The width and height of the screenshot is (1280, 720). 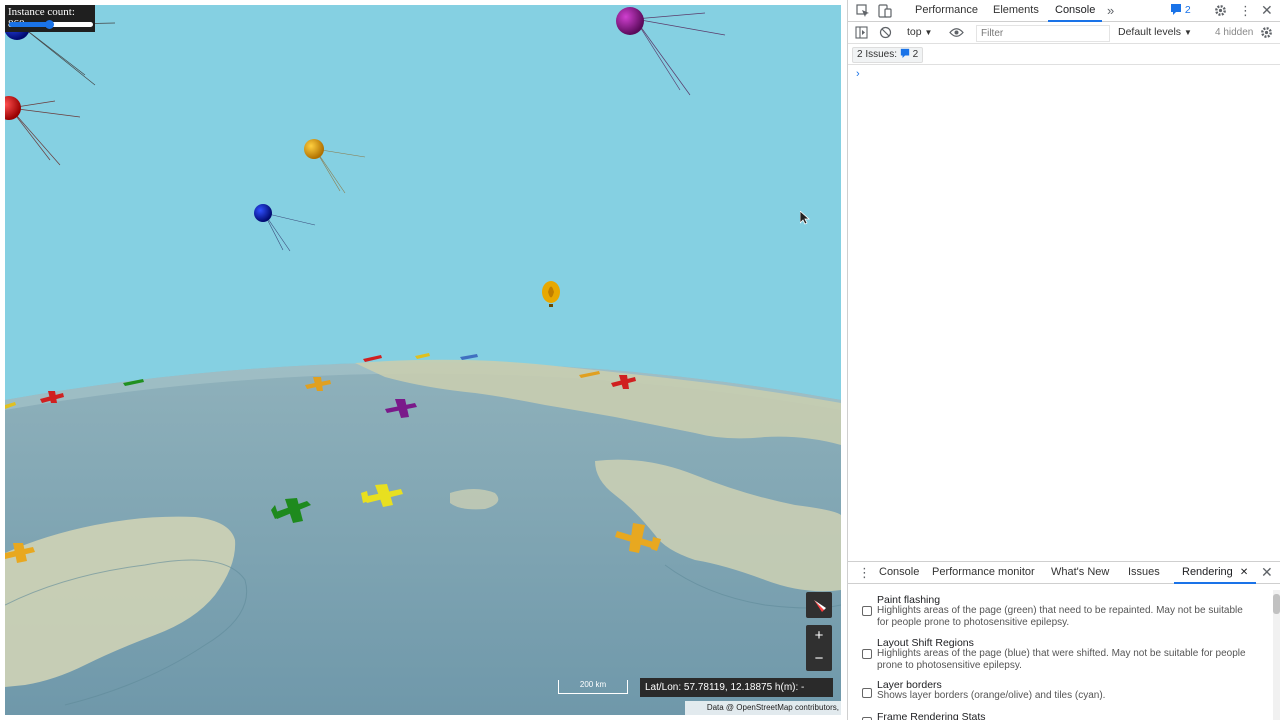 I want to click on messages-count: 2, so click(x=1187, y=10).